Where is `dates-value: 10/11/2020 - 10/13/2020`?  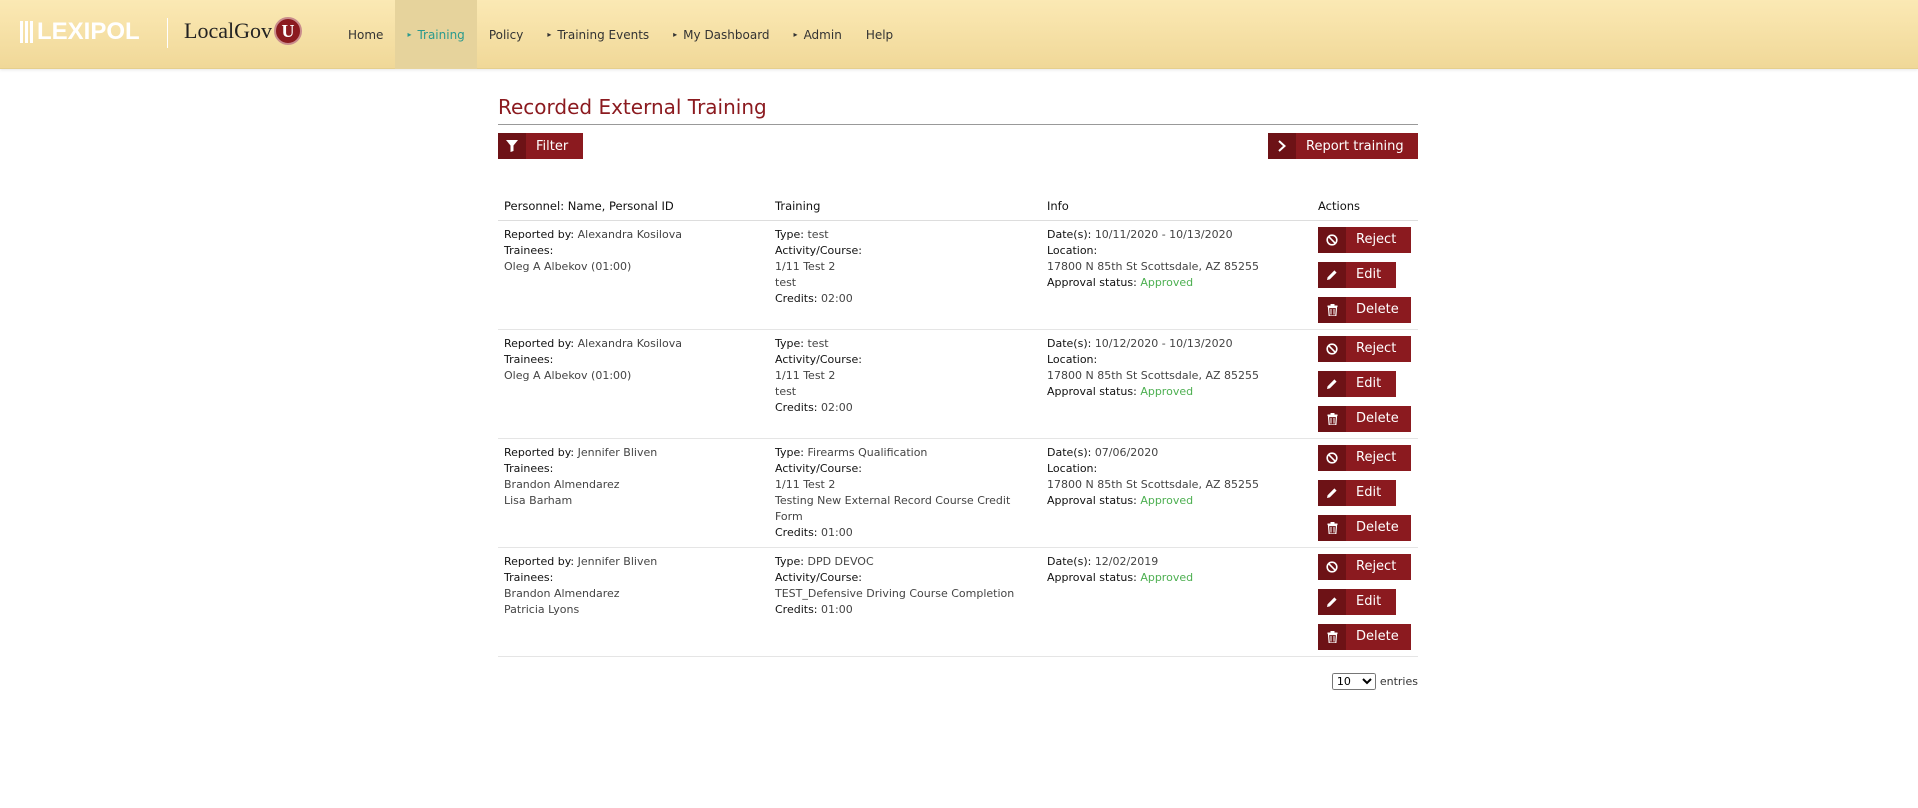 dates-value: 10/11/2020 - 10/13/2020 is located at coordinates (1163, 234).